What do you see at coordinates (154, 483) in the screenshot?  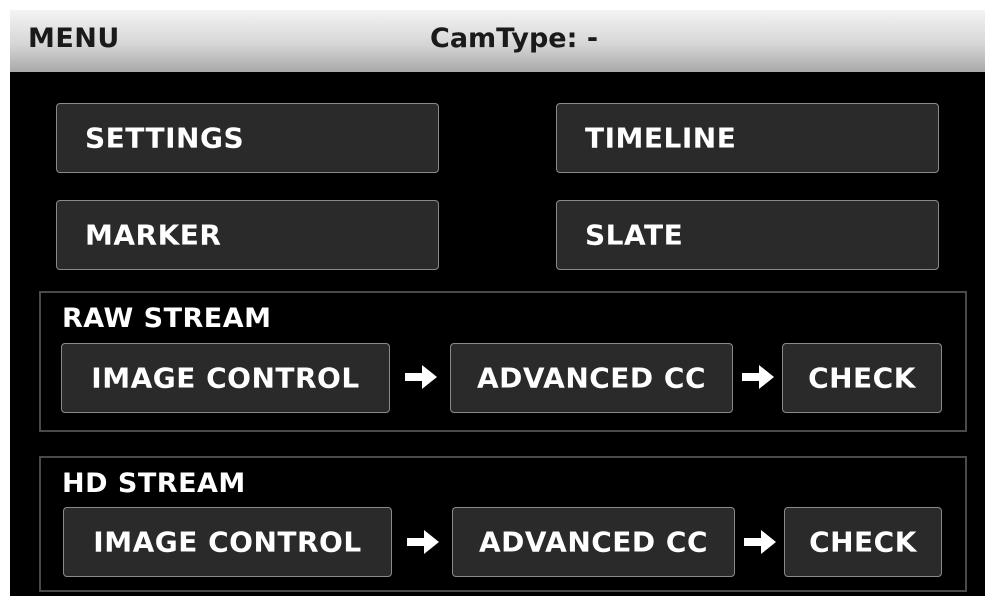 I see `hd-stream-label: HD STREAM` at bounding box center [154, 483].